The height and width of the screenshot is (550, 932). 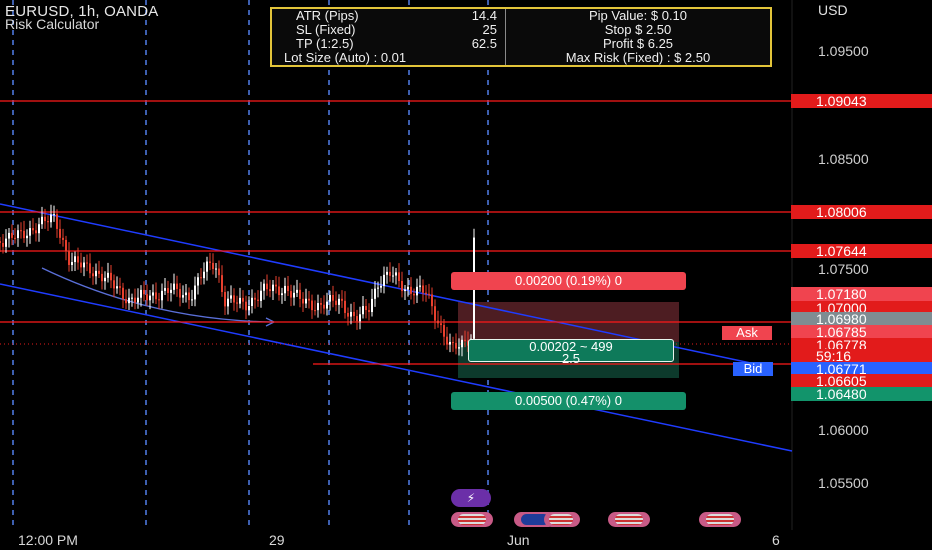 What do you see at coordinates (753, 369) in the screenshot?
I see `bid-label: Bid` at bounding box center [753, 369].